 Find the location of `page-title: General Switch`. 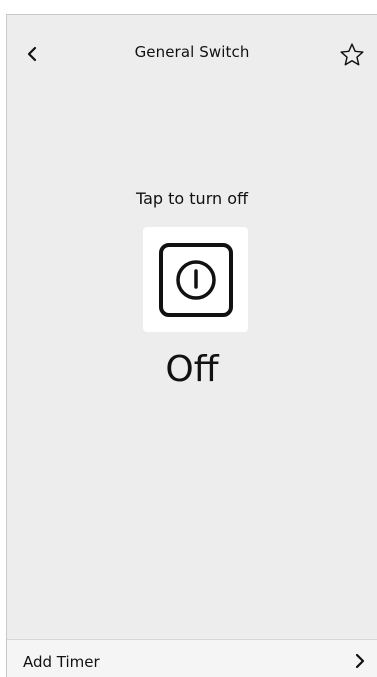

page-title: General Switch is located at coordinates (192, 52).